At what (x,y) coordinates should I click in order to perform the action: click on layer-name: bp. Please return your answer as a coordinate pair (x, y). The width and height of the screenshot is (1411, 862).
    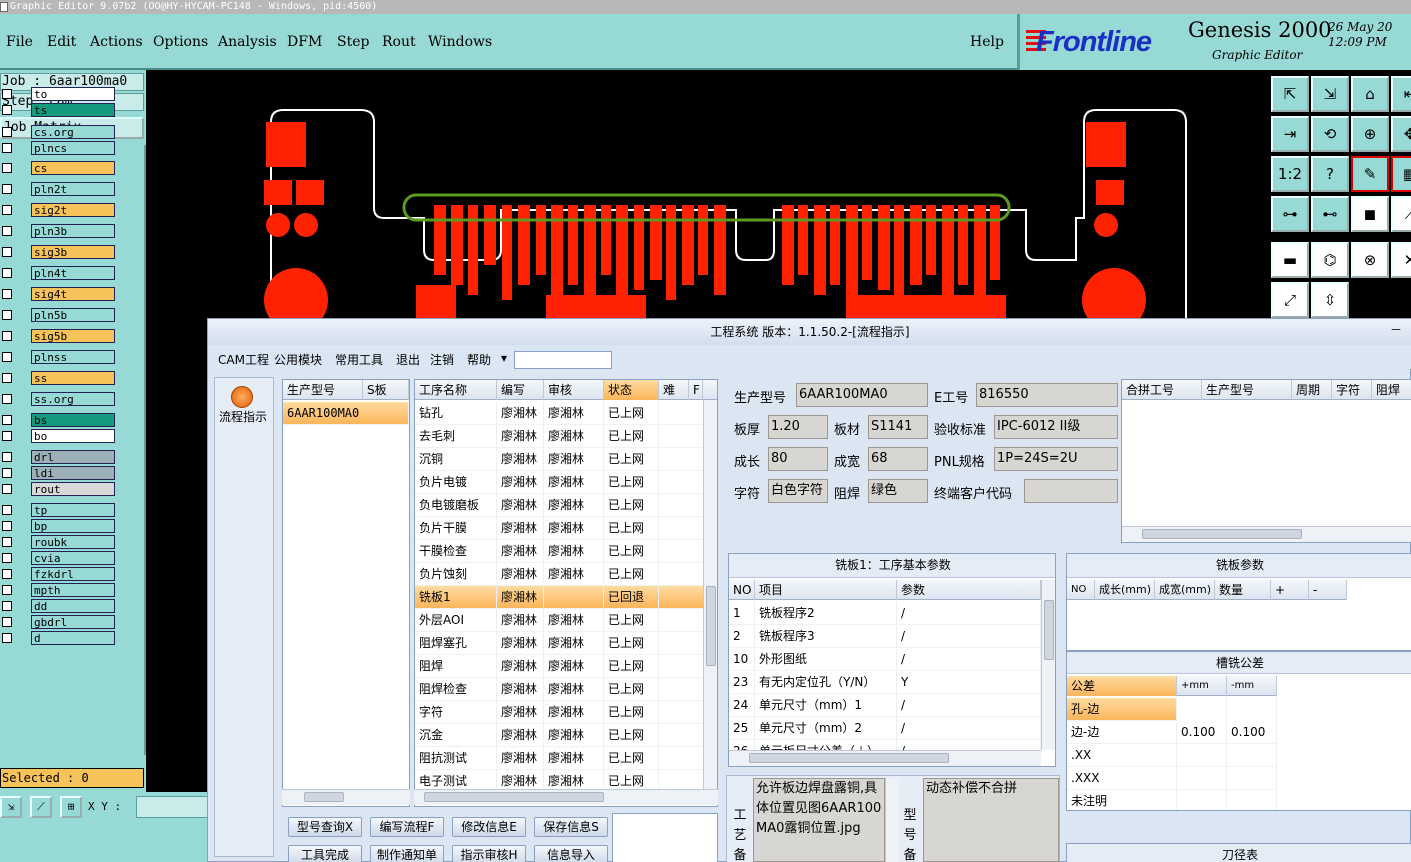
    Looking at the image, I should click on (73, 526).